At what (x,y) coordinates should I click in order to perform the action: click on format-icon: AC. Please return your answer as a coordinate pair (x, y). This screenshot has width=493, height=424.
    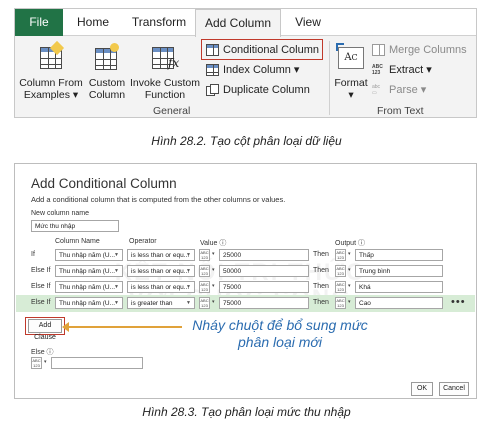
    Looking at the image, I should click on (351, 58).